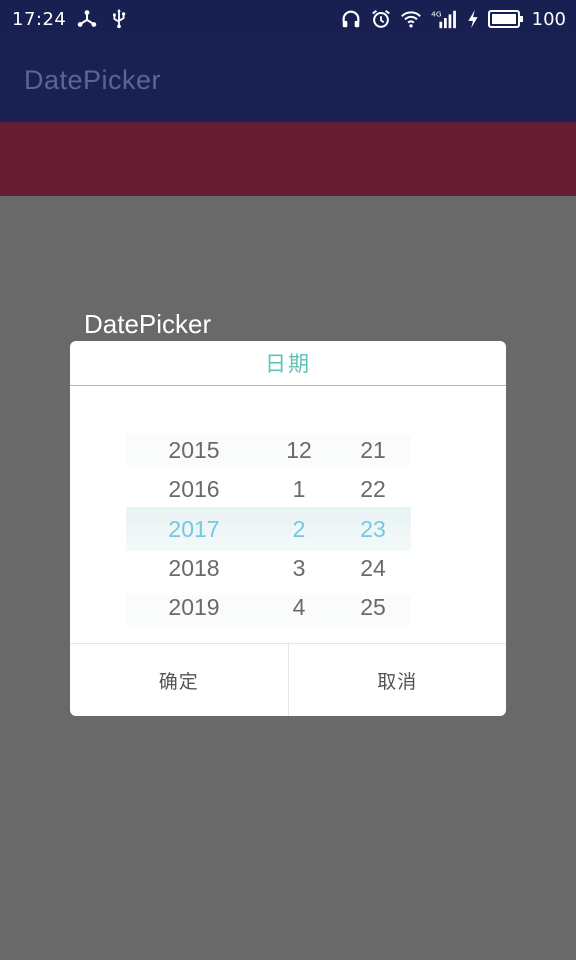 The width and height of the screenshot is (576, 960). I want to click on dialog-label: DatePicker, so click(148, 324).